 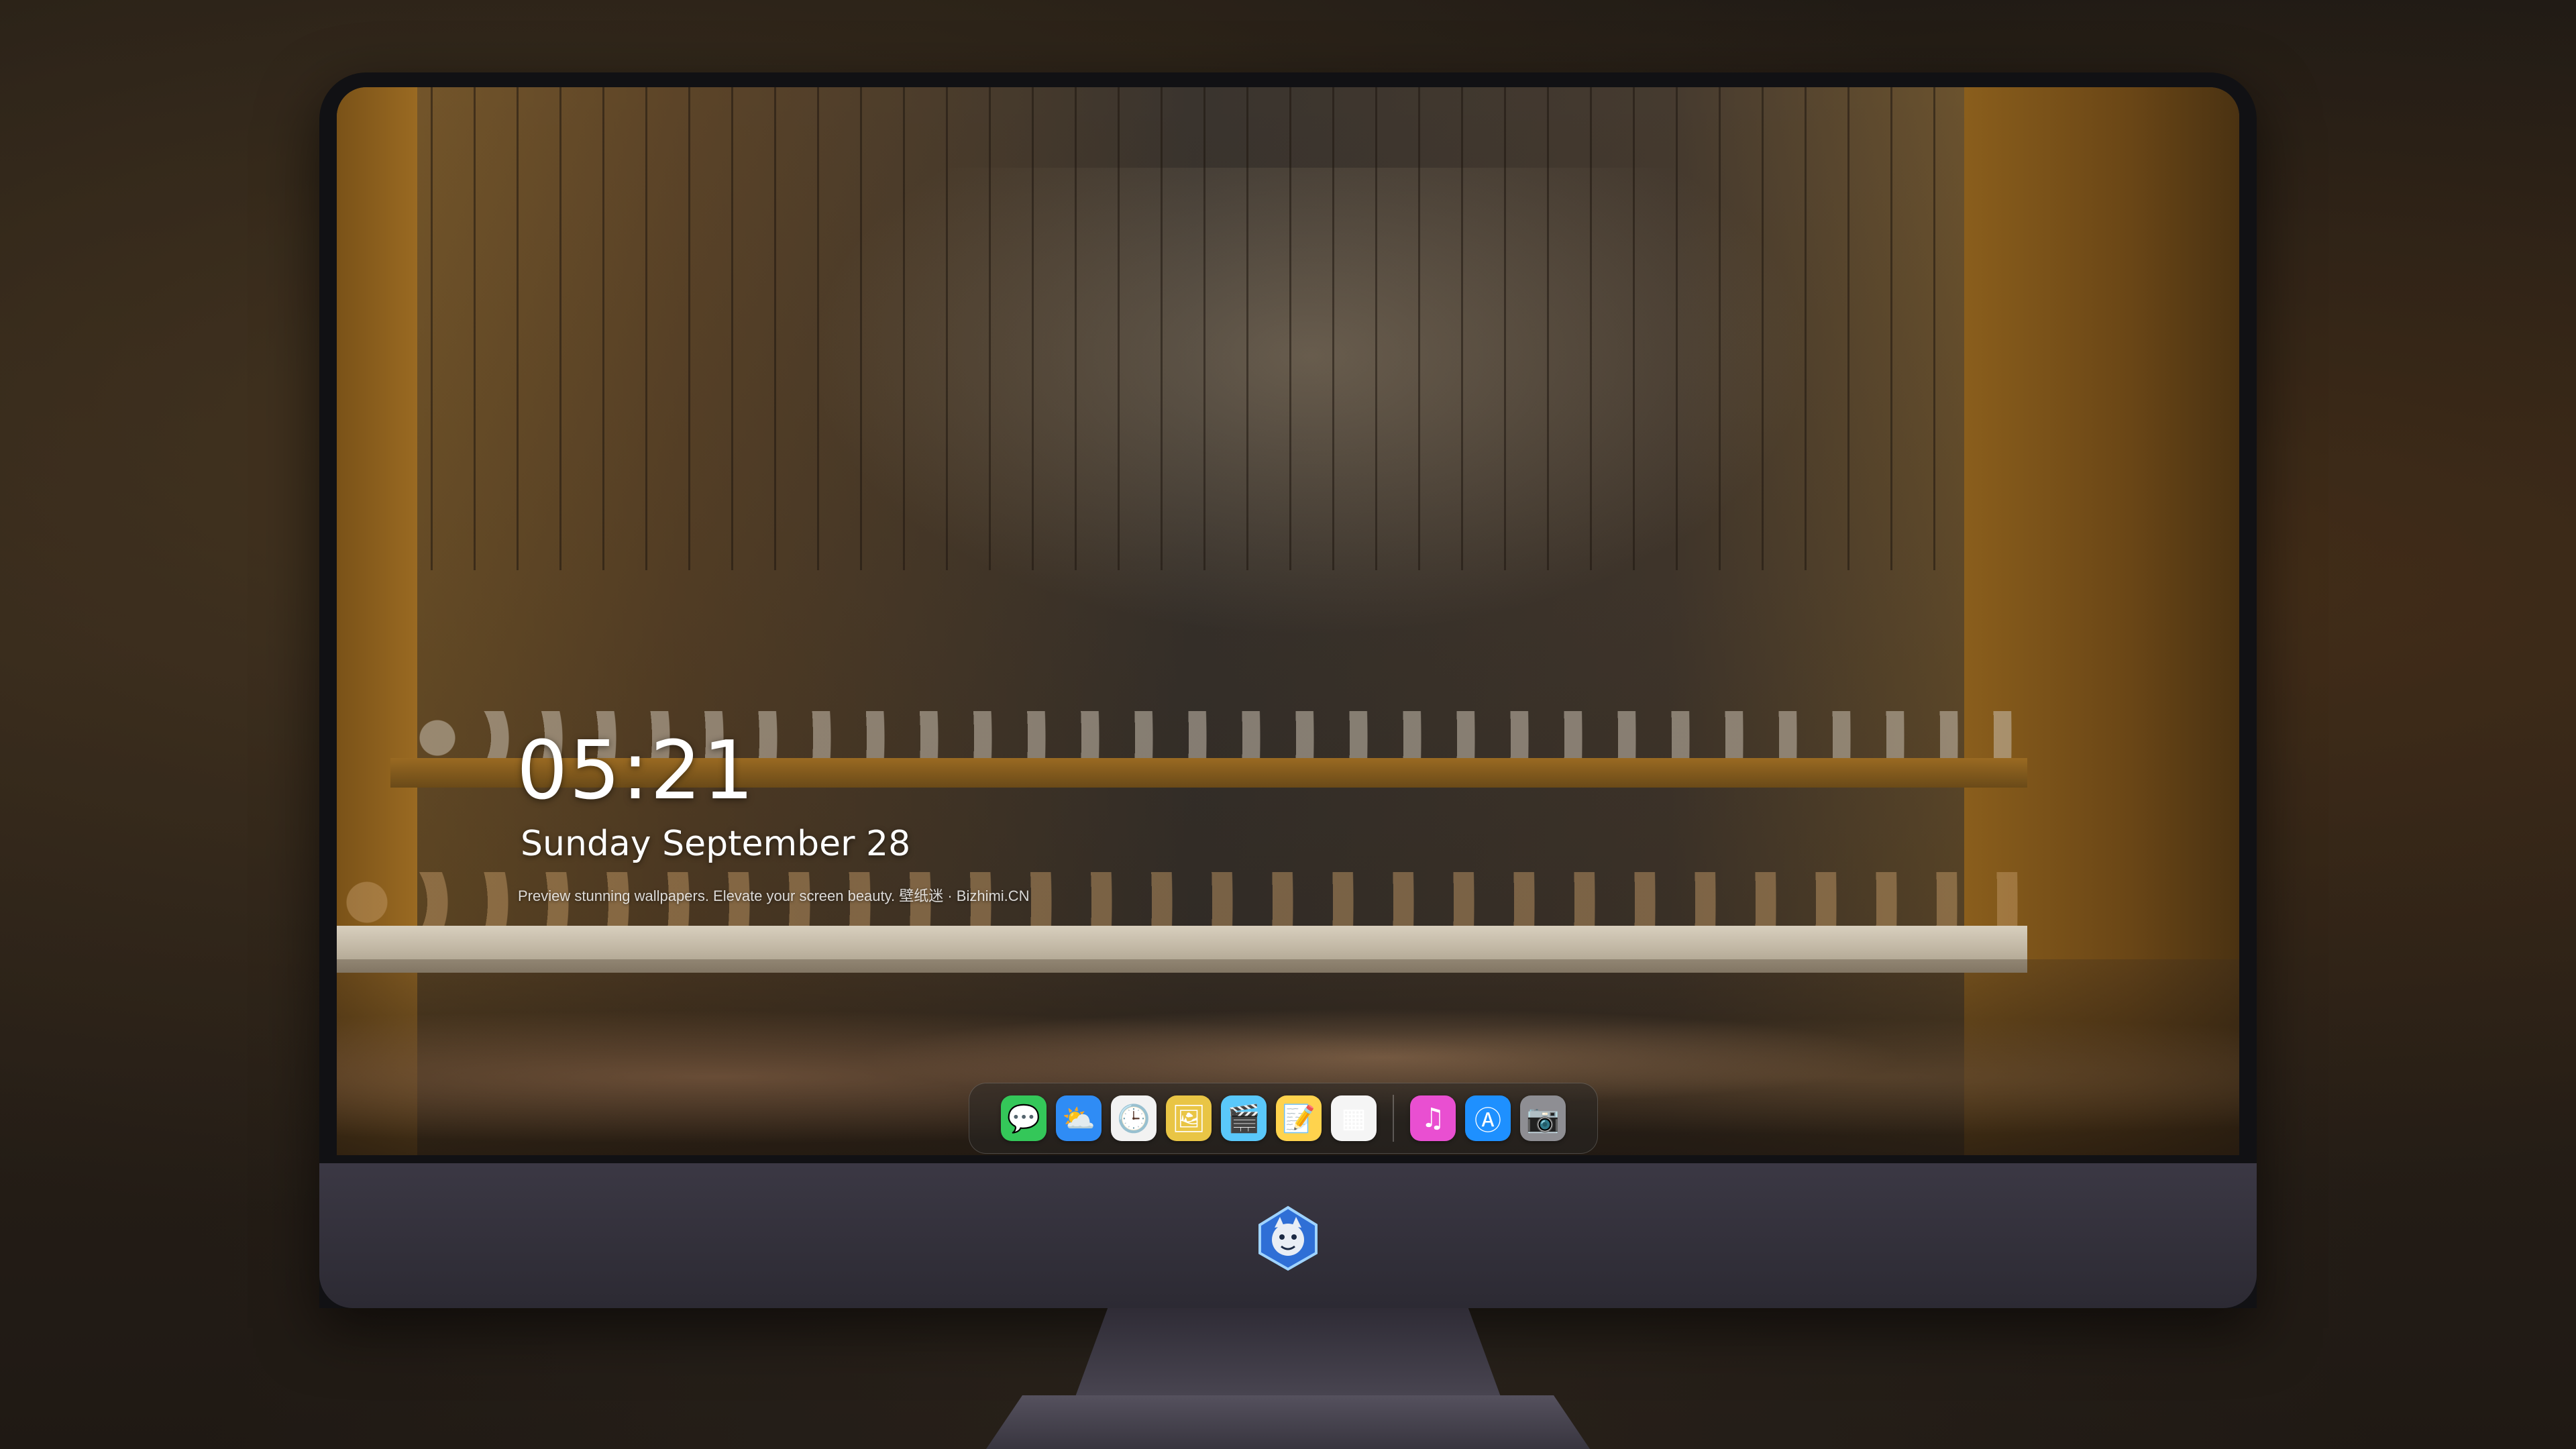 I want to click on mascot-logo-icon, so click(x=1288, y=1238).